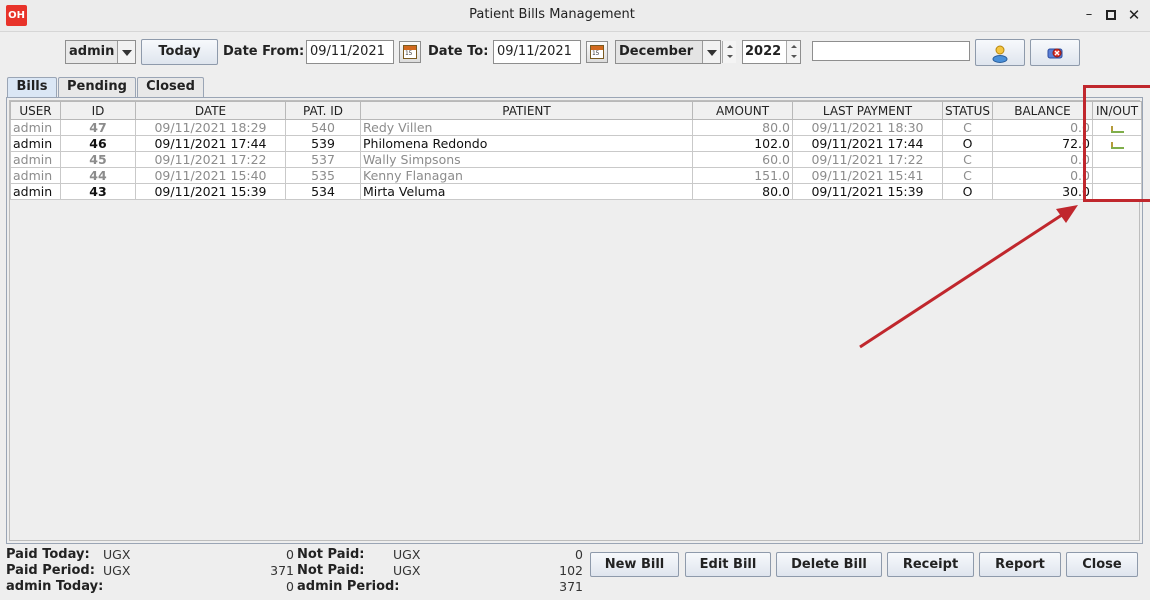 The height and width of the screenshot is (600, 1150). I want to click on today-button-label: Today, so click(179, 51).